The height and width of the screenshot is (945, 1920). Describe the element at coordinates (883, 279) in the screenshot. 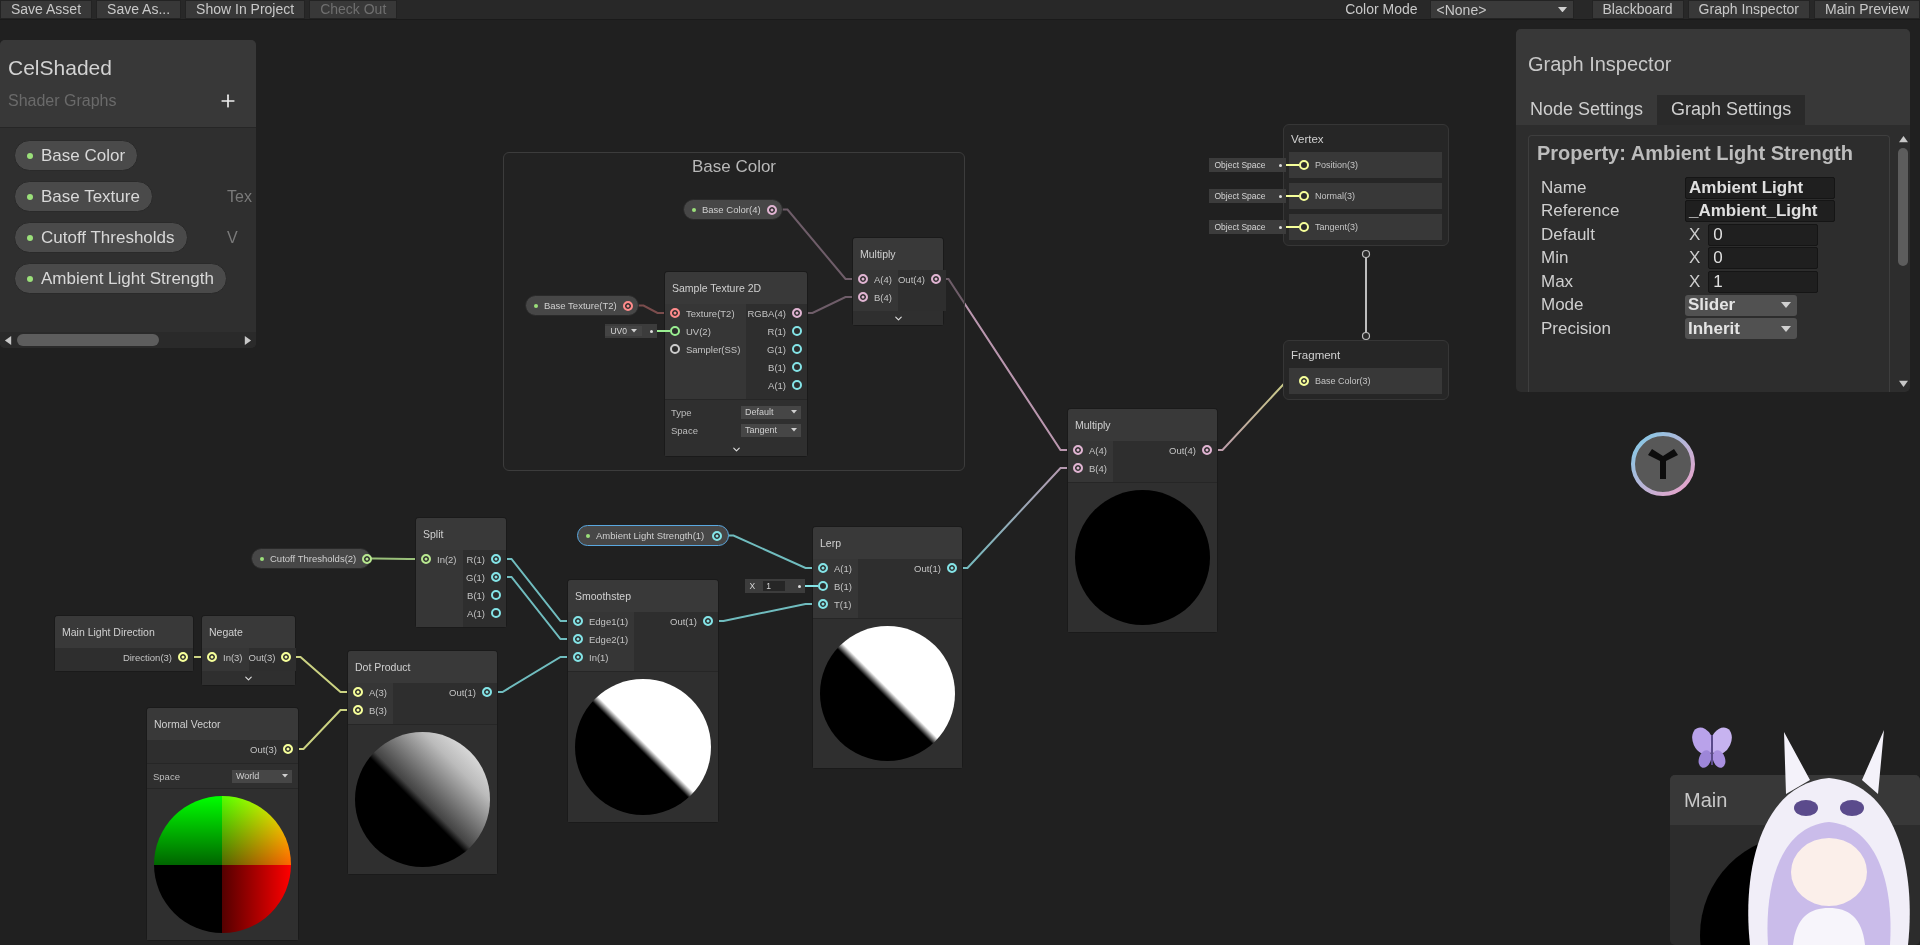

I see `port-label: A(4)` at that location.